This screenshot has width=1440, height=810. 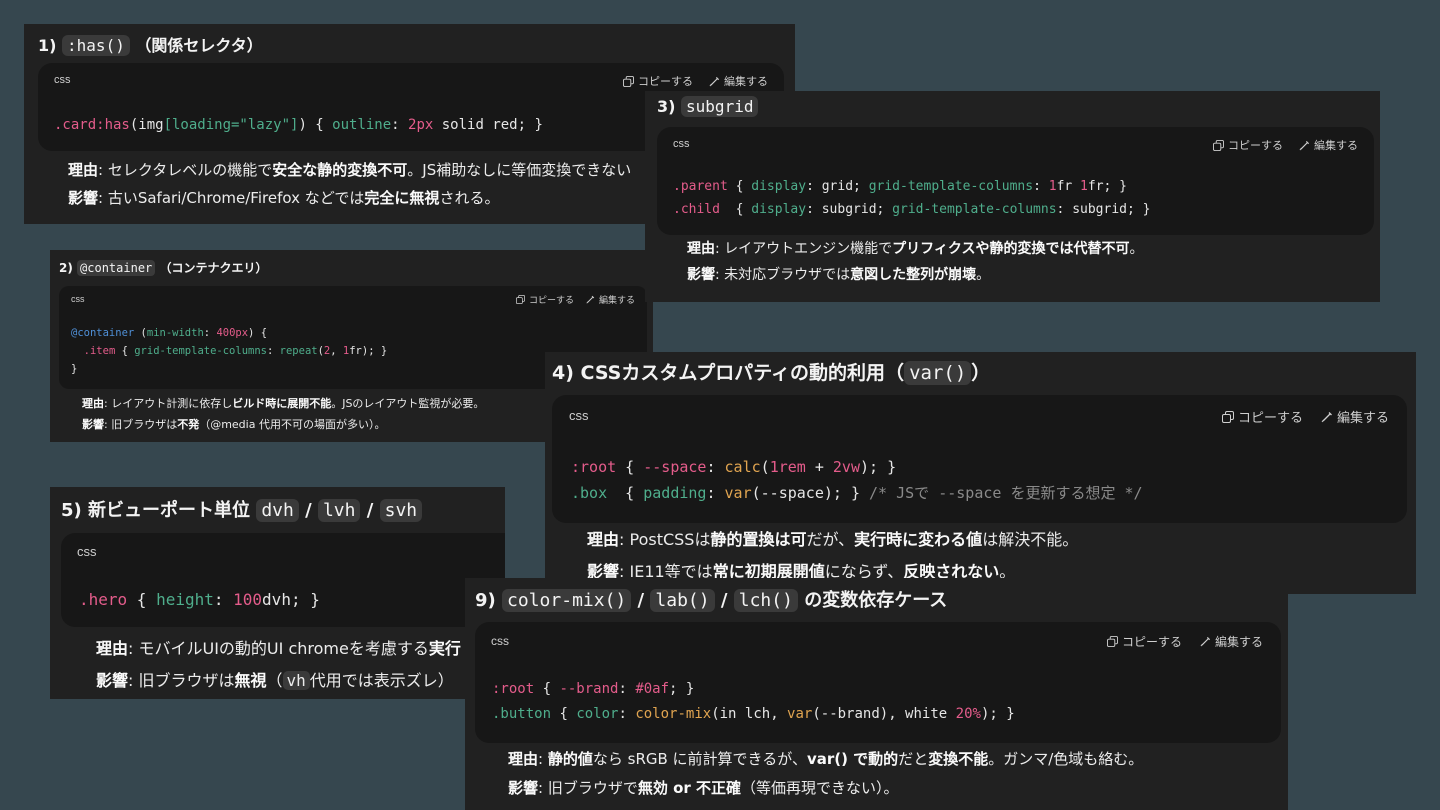 I want to click on reason-item: 理由: レイアウト計測に依存しビルド時に展開不能。JSのレイアウト監視が必要。, so click(x=276, y=403).